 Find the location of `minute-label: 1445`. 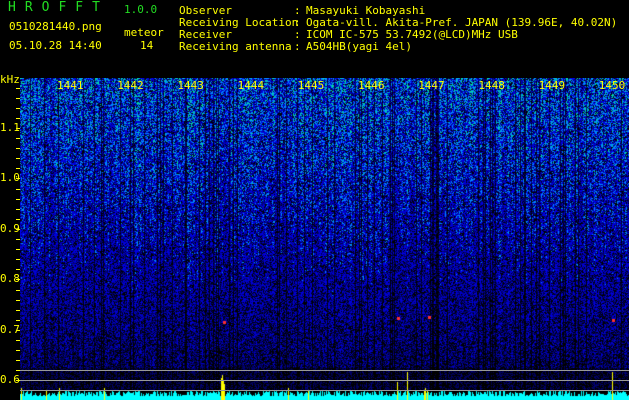

minute-label: 1445 is located at coordinates (311, 85).